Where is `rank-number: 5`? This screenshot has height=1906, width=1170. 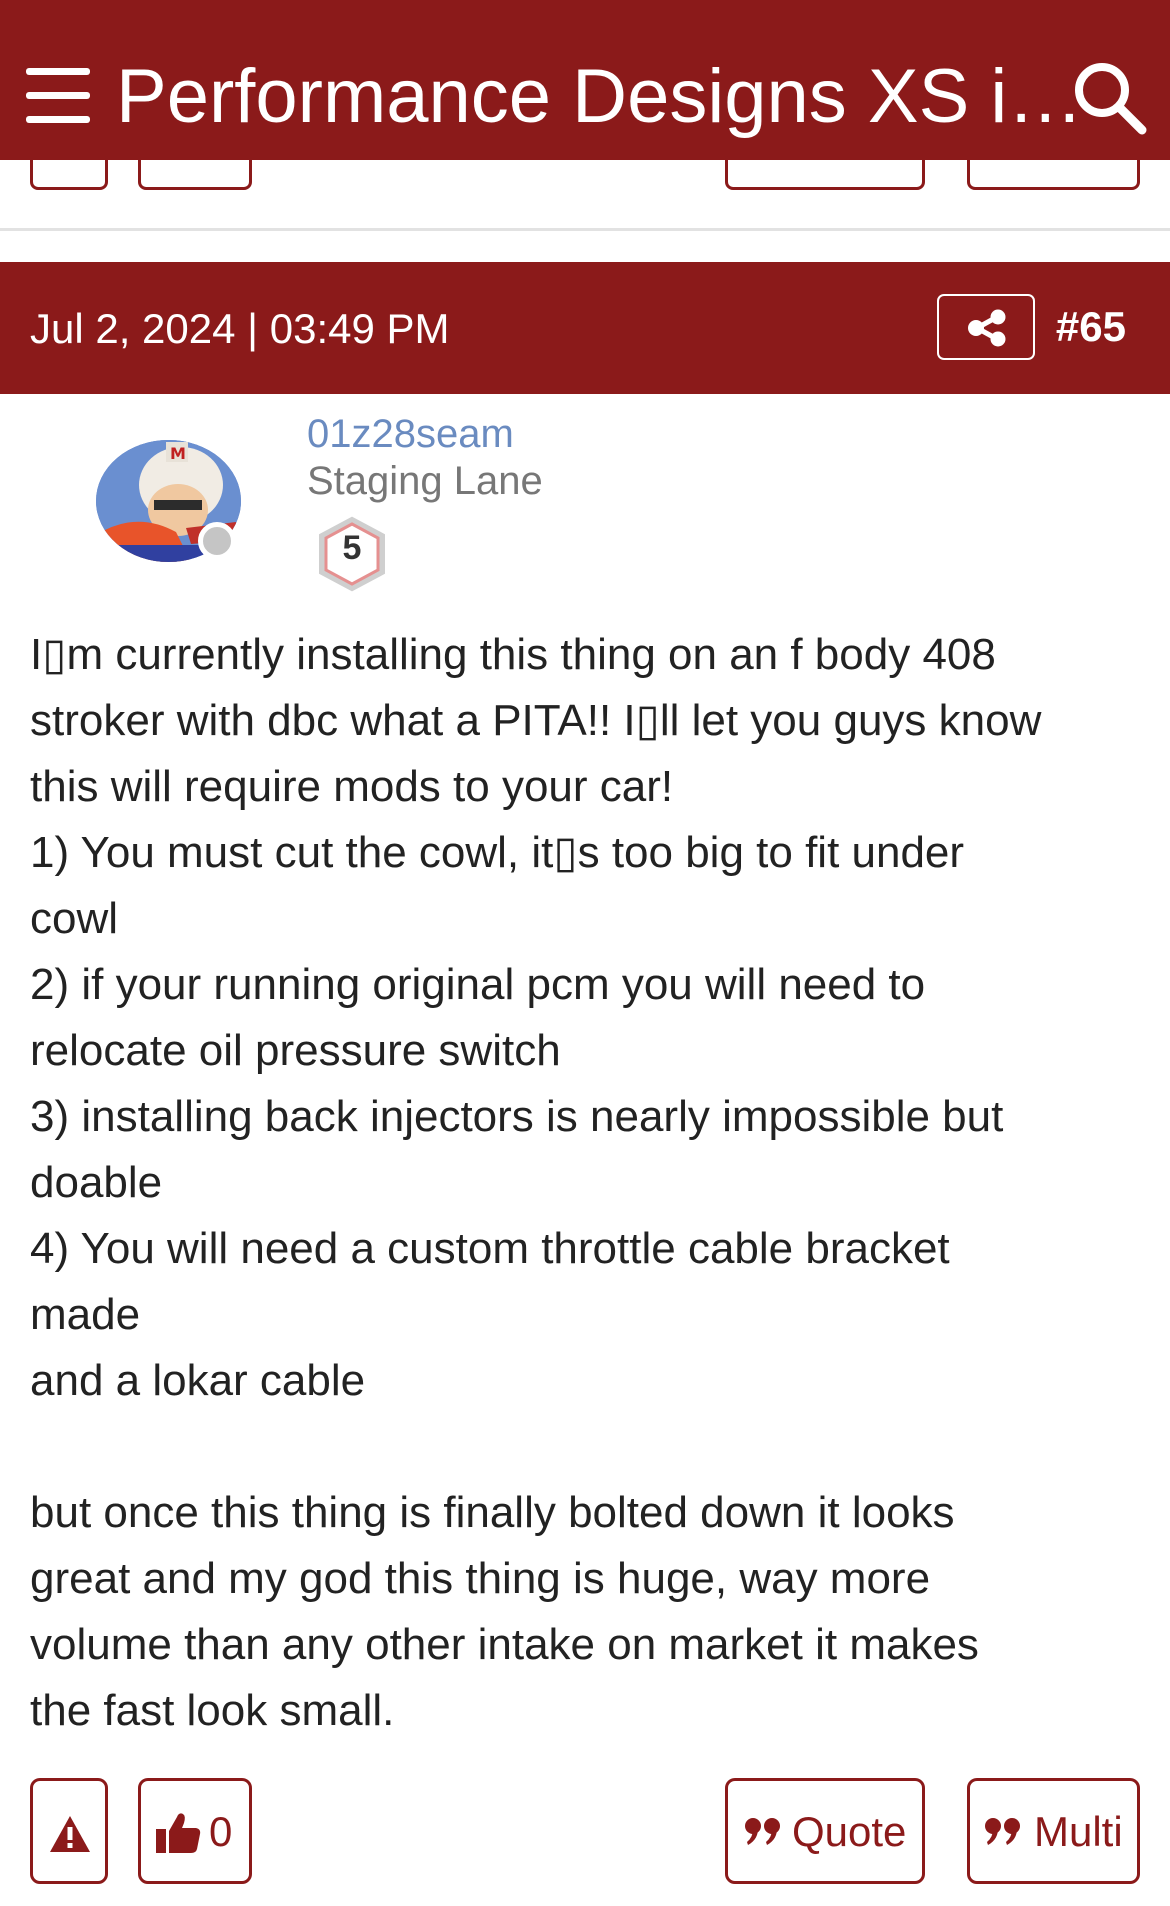
rank-number: 5 is located at coordinates (352, 548).